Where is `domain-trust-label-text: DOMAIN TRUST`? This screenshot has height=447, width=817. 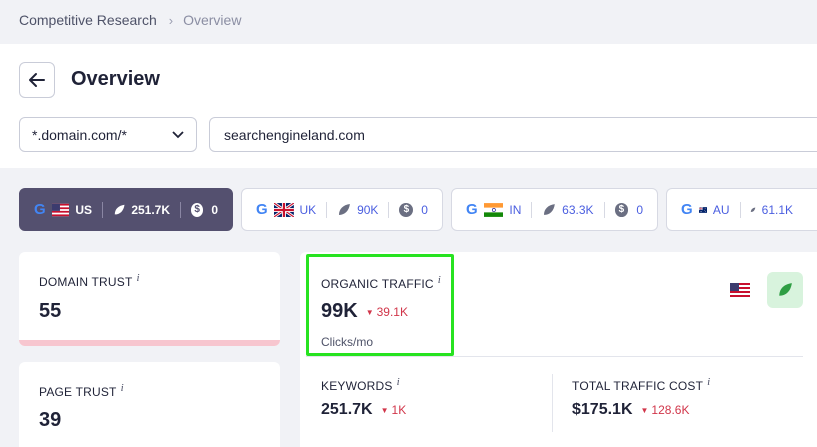
domain-trust-label-text: DOMAIN TRUST is located at coordinates (86, 282).